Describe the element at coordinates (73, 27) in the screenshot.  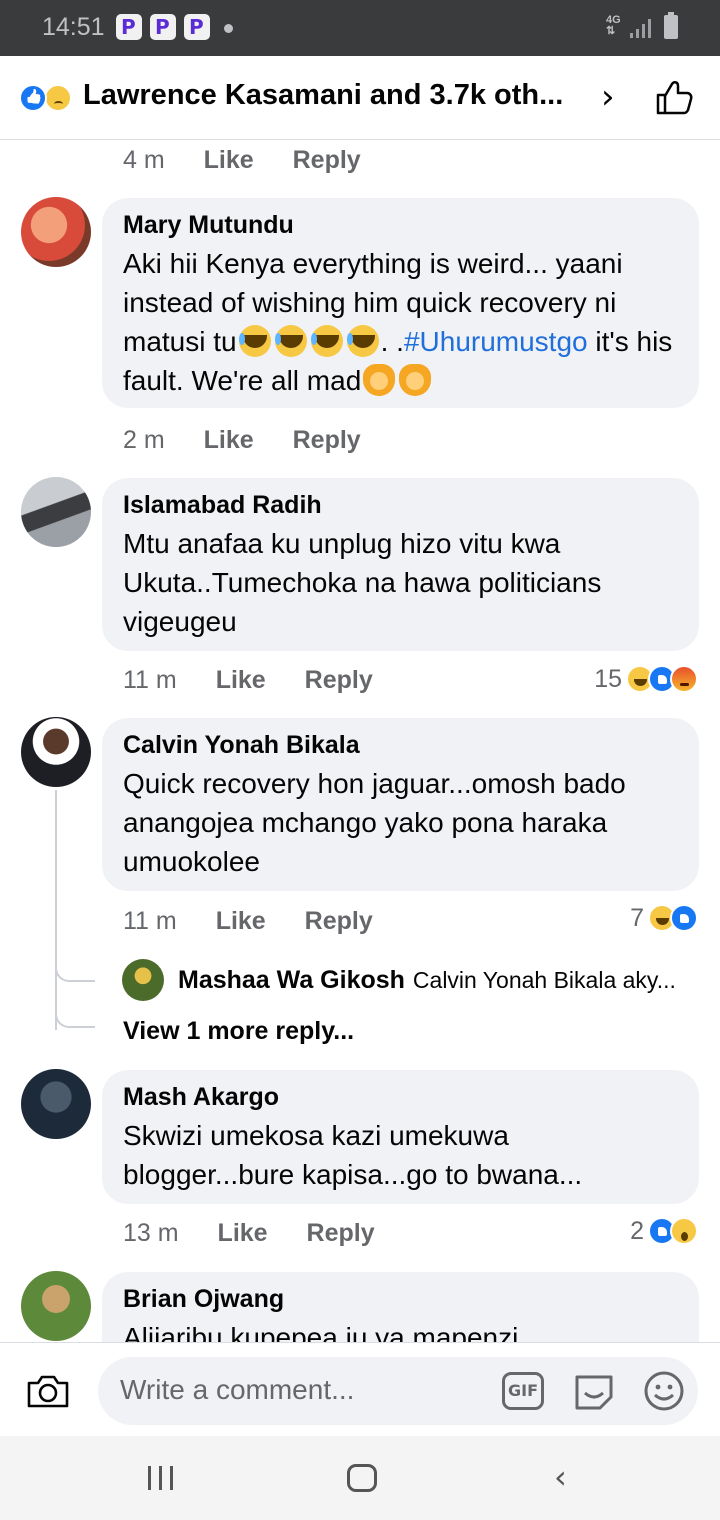
I see `status-time: 14:51` at that location.